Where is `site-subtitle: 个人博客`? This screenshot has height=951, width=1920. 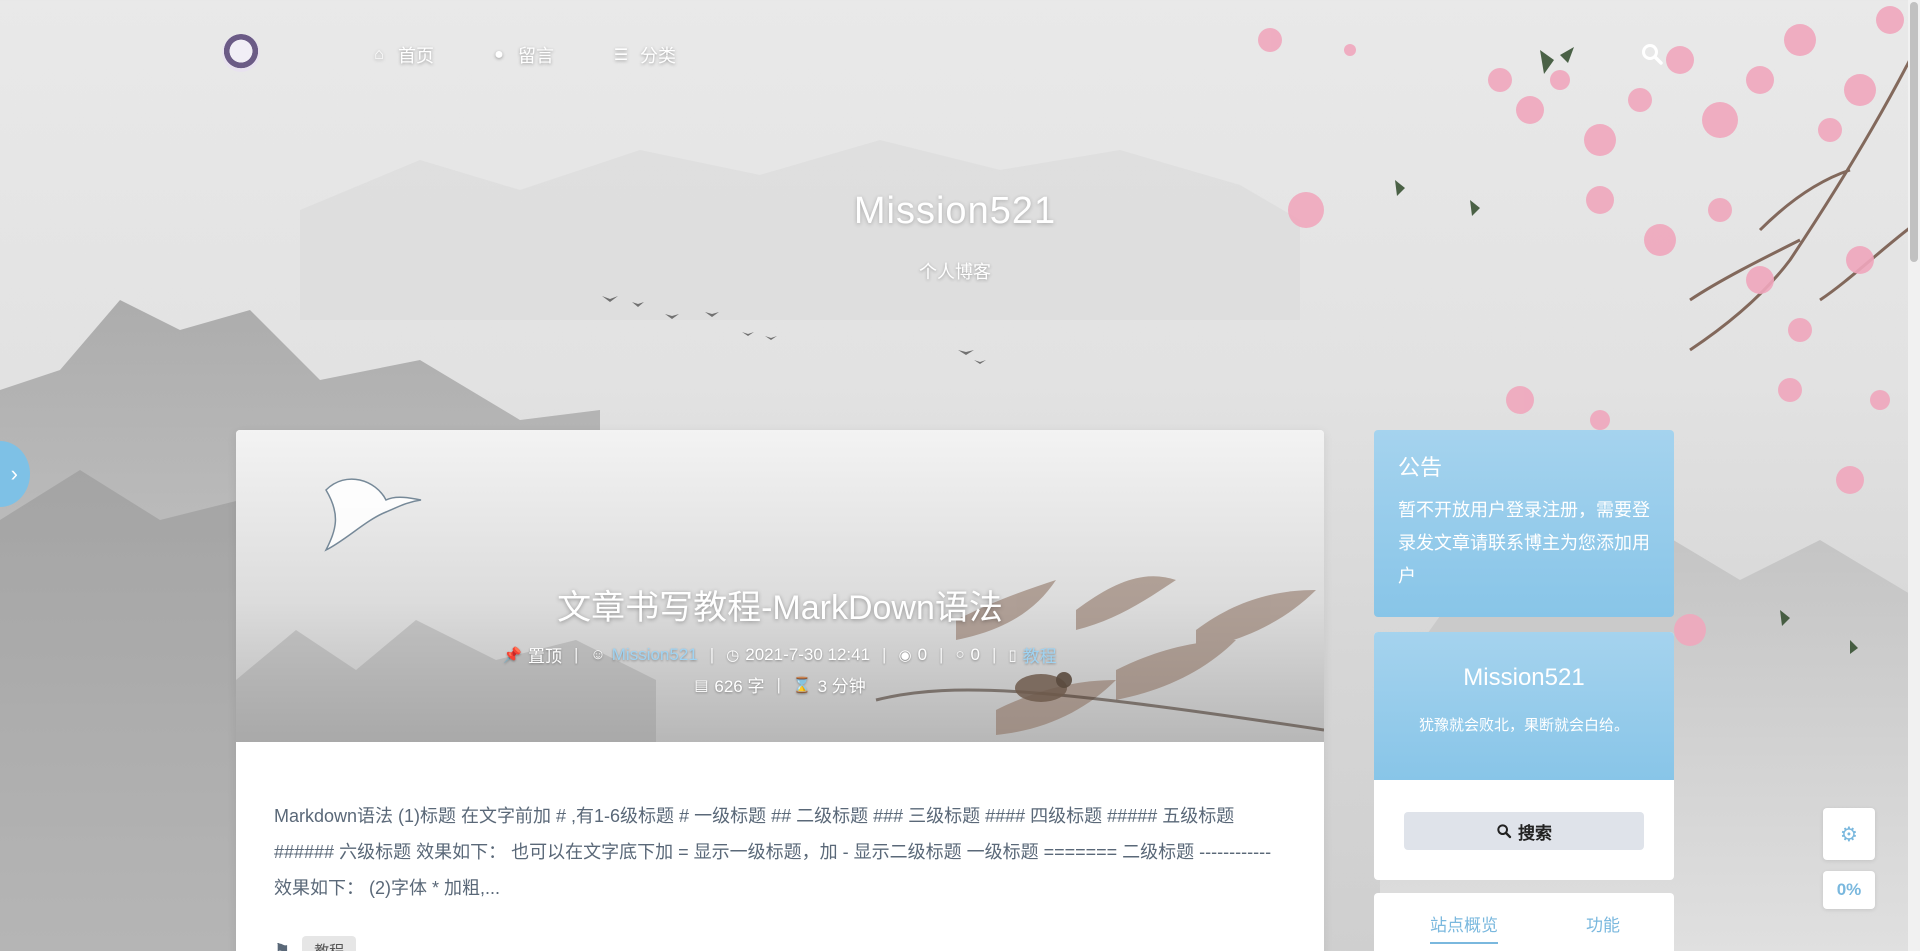 site-subtitle: 个人博客 is located at coordinates (955, 272).